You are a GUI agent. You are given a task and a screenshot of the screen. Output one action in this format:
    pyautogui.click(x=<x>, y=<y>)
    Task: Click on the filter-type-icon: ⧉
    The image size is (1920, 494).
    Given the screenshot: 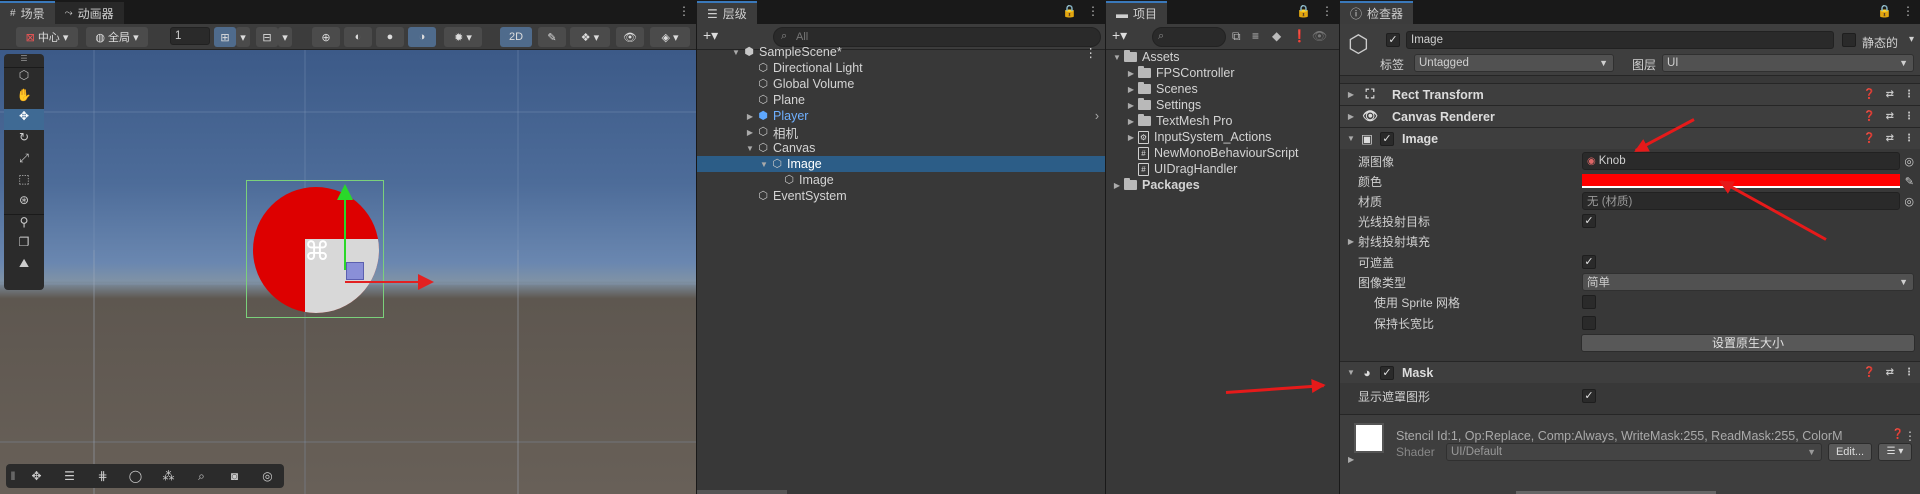 What is the action you would take?
    pyautogui.click(x=1236, y=36)
    